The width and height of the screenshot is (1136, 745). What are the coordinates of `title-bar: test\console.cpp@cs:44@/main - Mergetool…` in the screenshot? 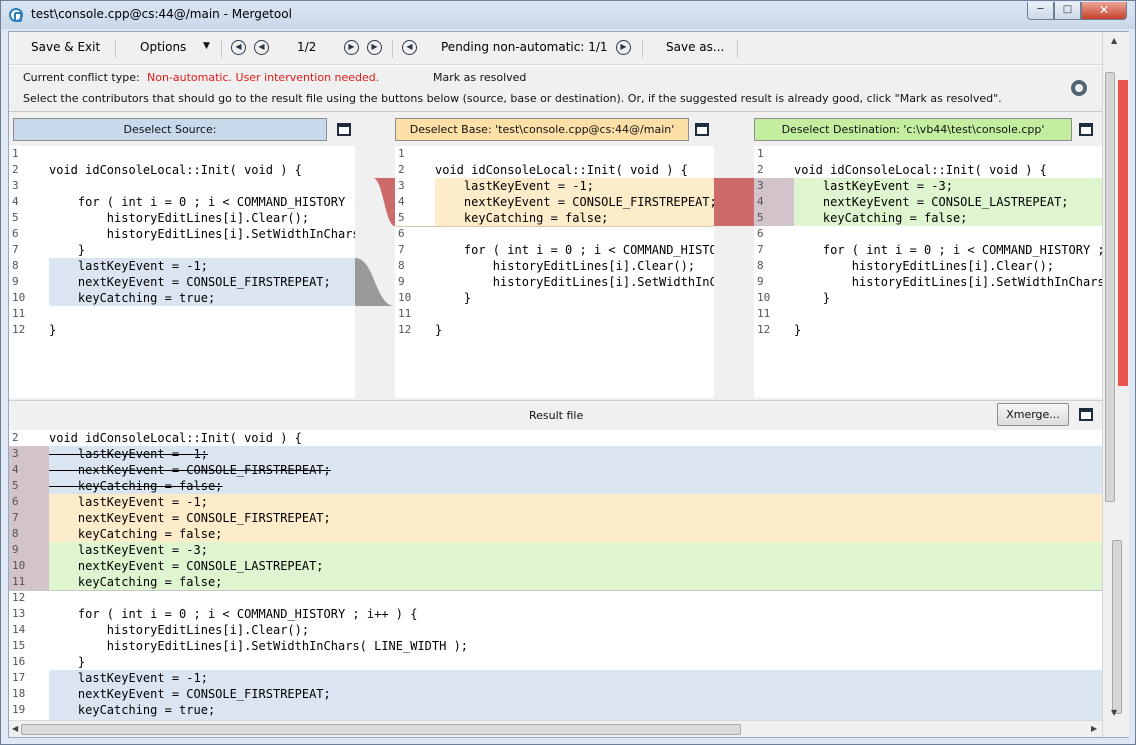 It's located at (568, 15).